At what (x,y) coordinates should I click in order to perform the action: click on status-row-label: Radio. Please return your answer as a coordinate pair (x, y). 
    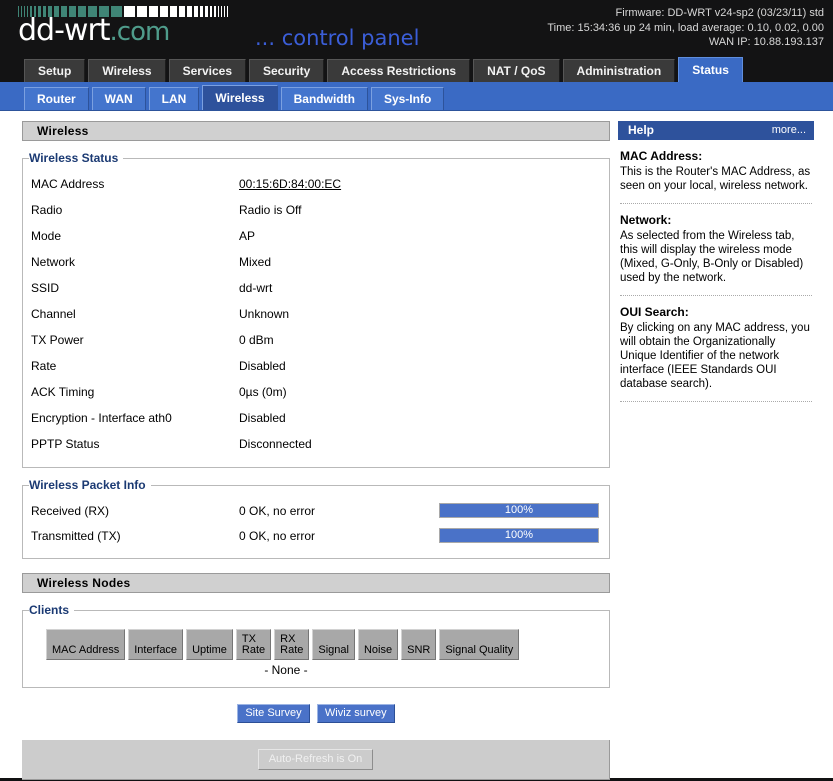
    Looking at the image, I should click on (47, 210).